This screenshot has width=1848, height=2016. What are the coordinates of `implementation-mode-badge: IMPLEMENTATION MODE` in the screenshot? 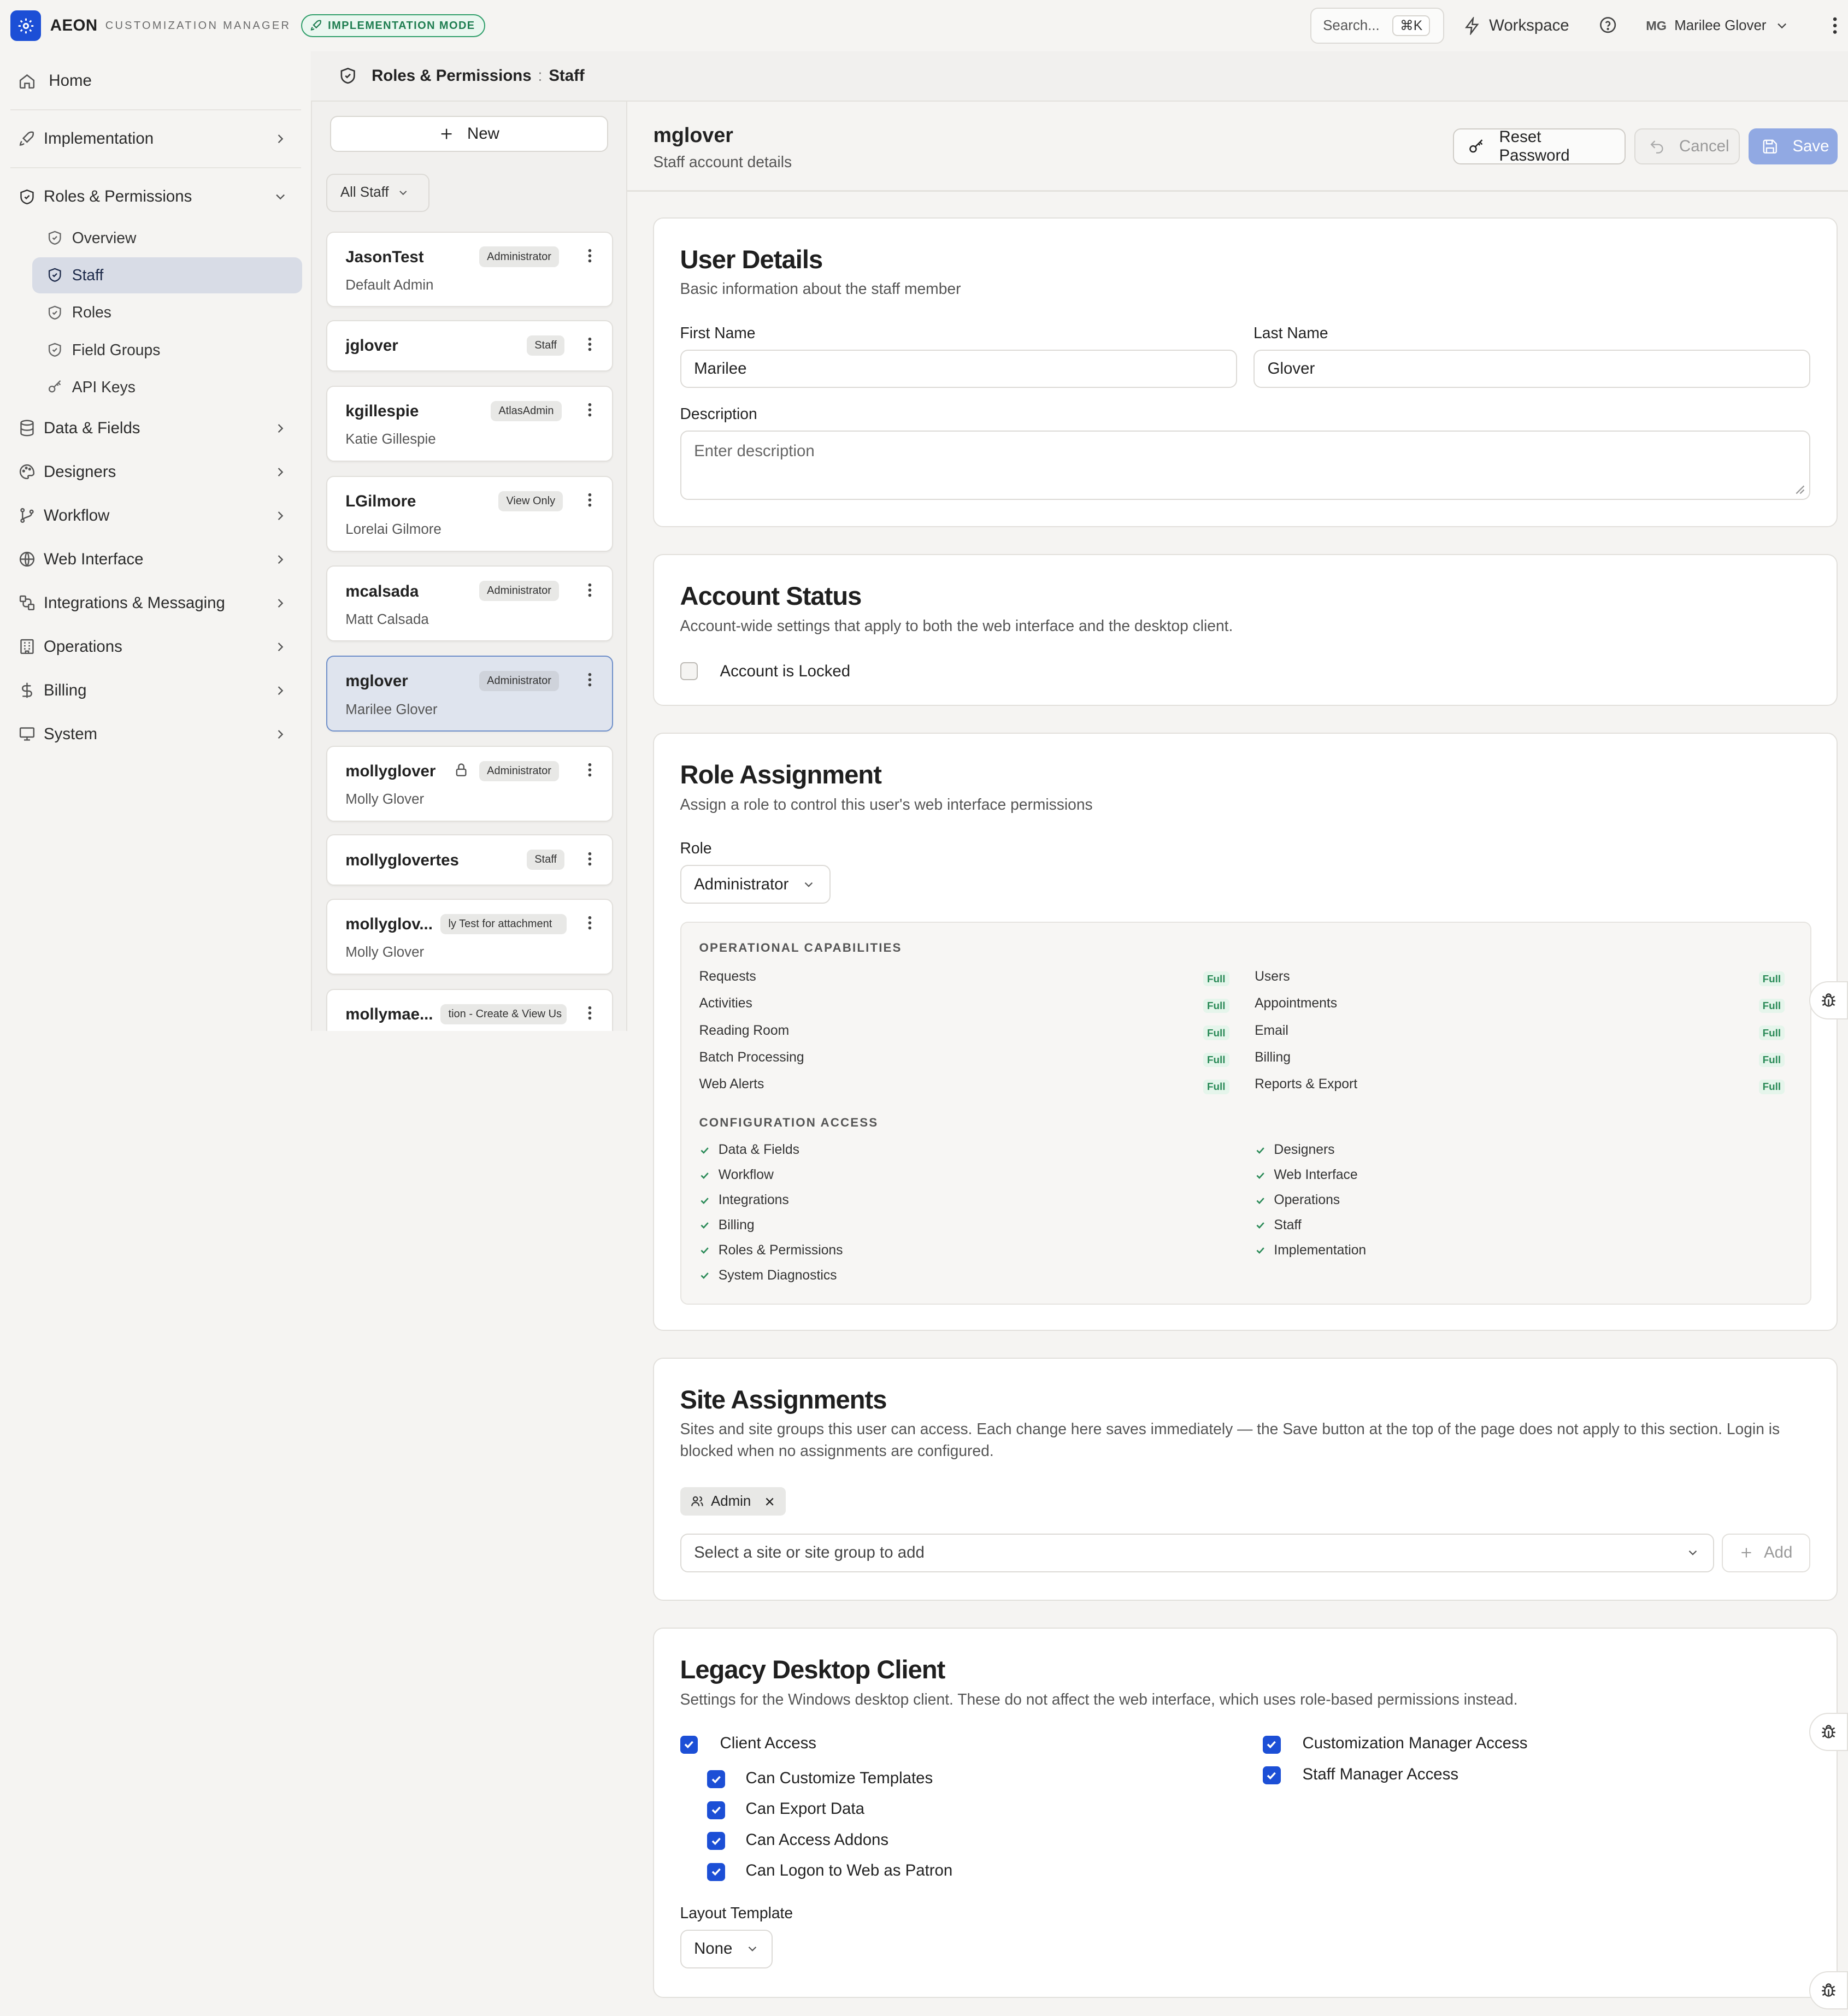 It's located at (393, 25).